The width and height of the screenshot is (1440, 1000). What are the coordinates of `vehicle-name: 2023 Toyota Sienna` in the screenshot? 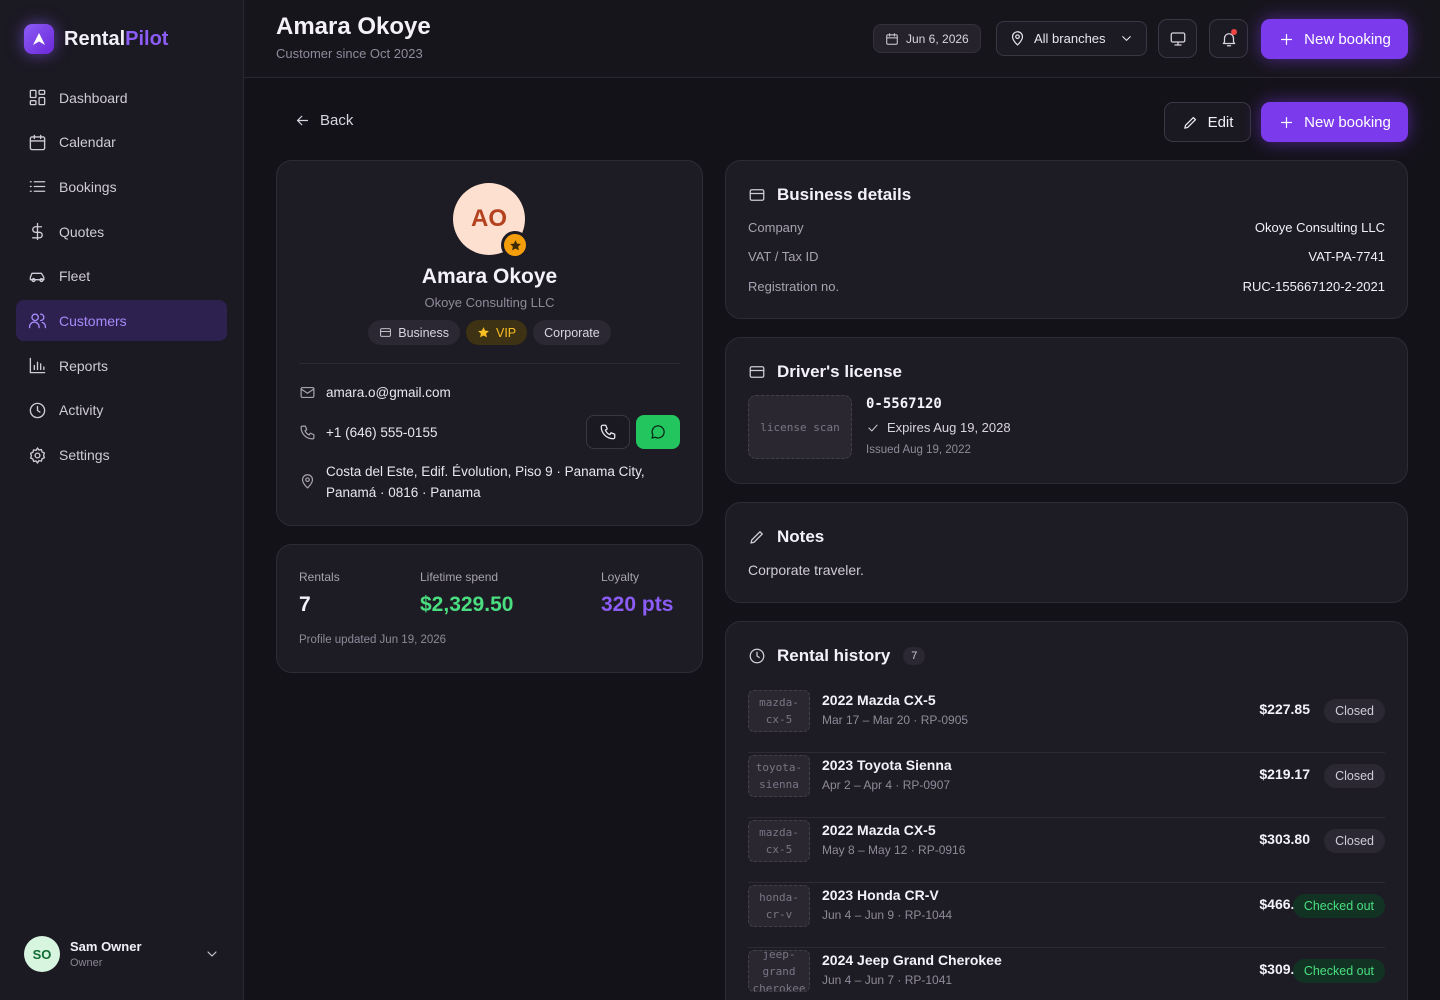 It's located at (887, 765).